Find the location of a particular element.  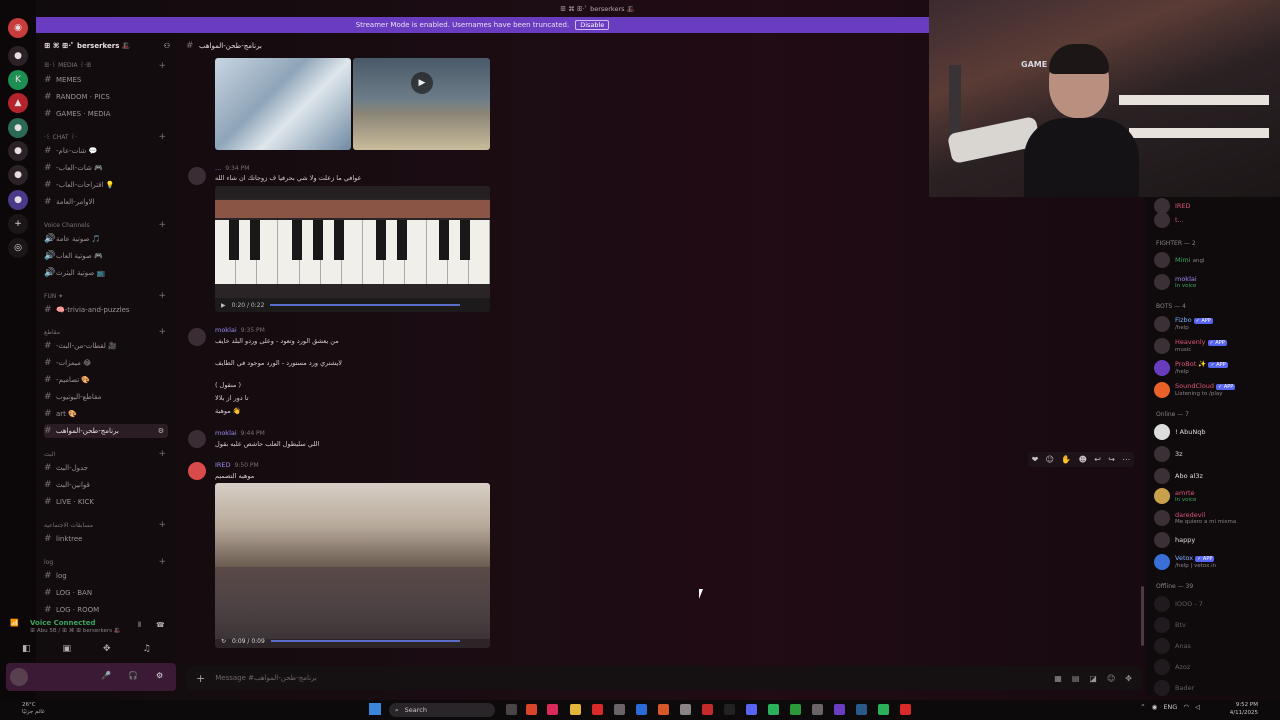

attachment-piano-video: ▶ 0:20 / 0:22 is located at coordinates (352, 249).